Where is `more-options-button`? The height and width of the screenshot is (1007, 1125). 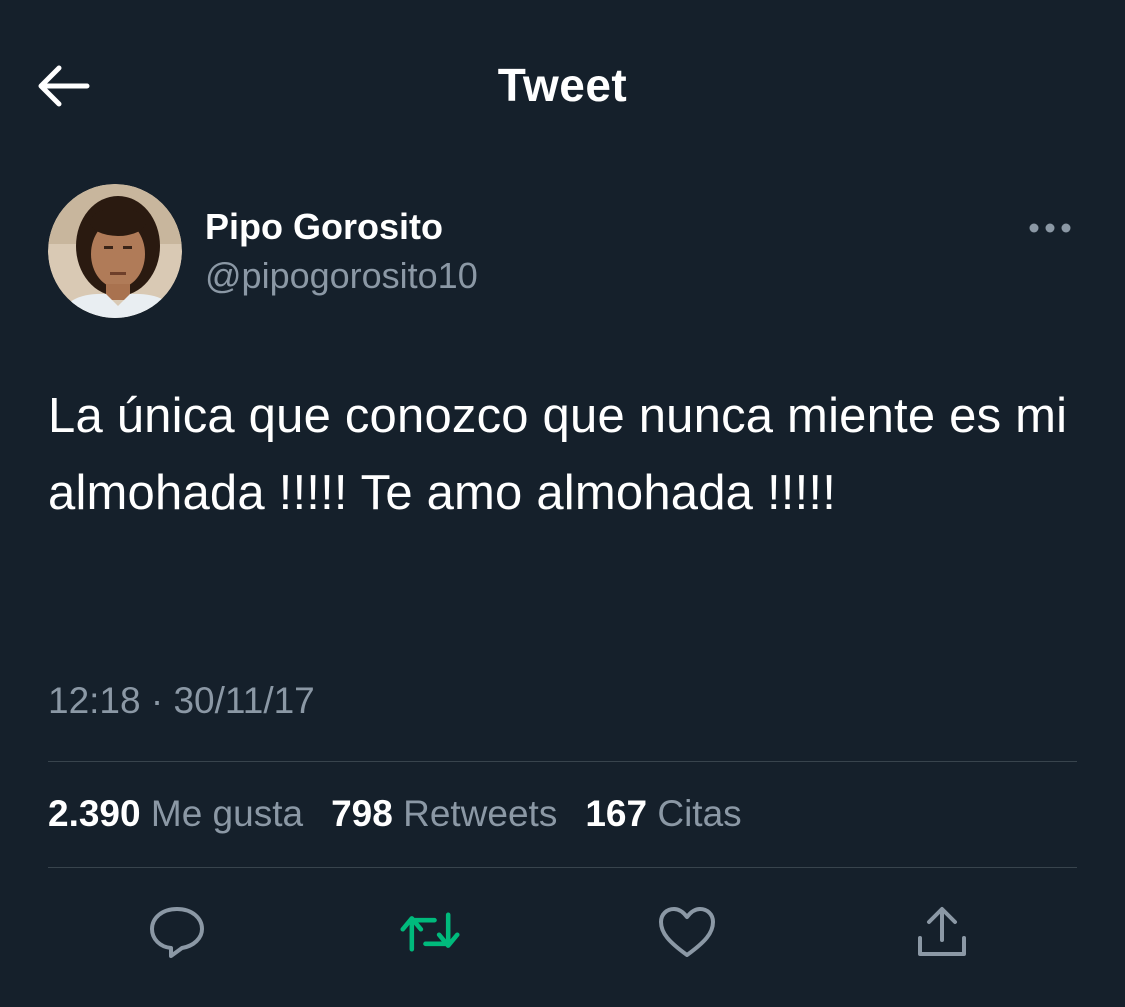 more-options-button is located at coordinates (1050, 228).